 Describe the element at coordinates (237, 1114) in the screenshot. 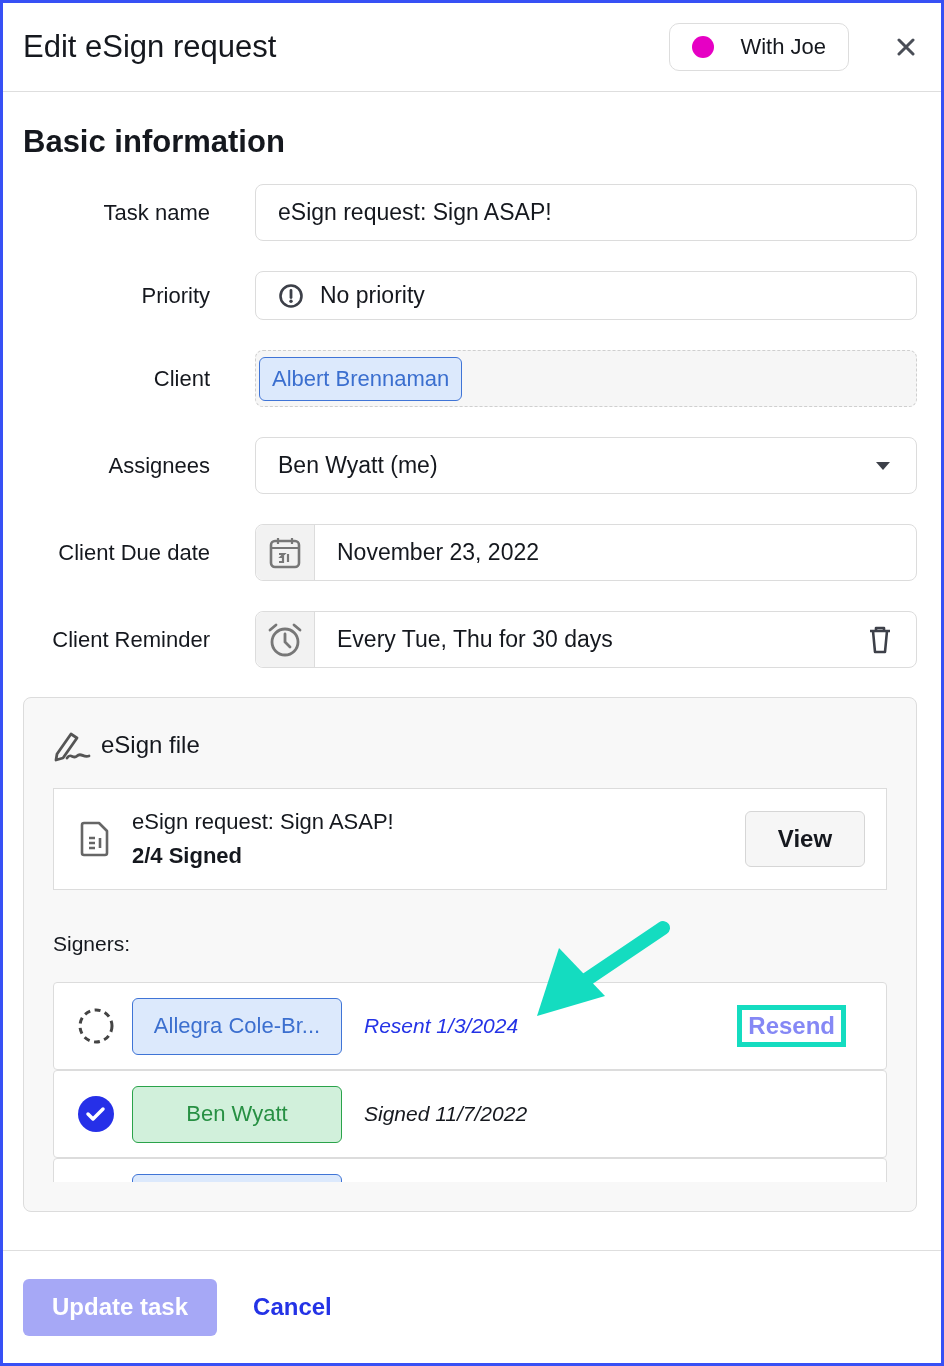

I see `signer-chip: Ben Wyatt` at that location.